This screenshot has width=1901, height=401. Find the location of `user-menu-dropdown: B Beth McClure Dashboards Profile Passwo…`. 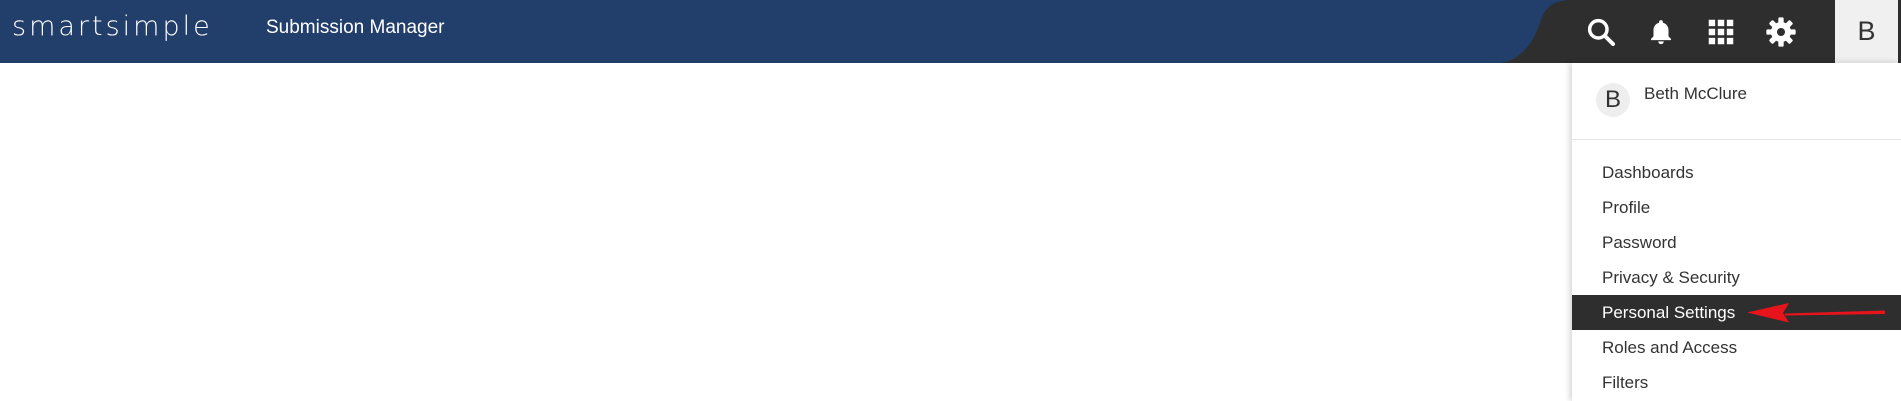

user-menu-dropdown: B Beth McClure Dashboards Profile Passwo… is located at coordinates (1736, 232).